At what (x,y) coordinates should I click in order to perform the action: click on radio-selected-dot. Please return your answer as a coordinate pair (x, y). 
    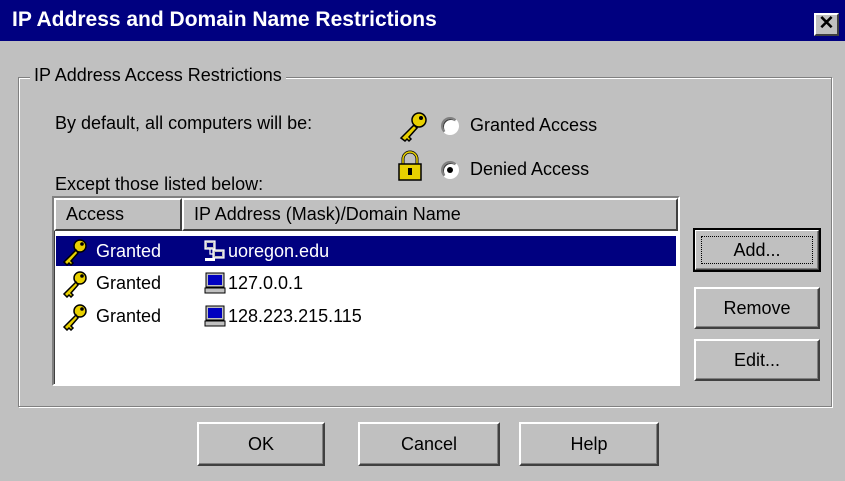
    Looking at the image, I should click on (450, 170).